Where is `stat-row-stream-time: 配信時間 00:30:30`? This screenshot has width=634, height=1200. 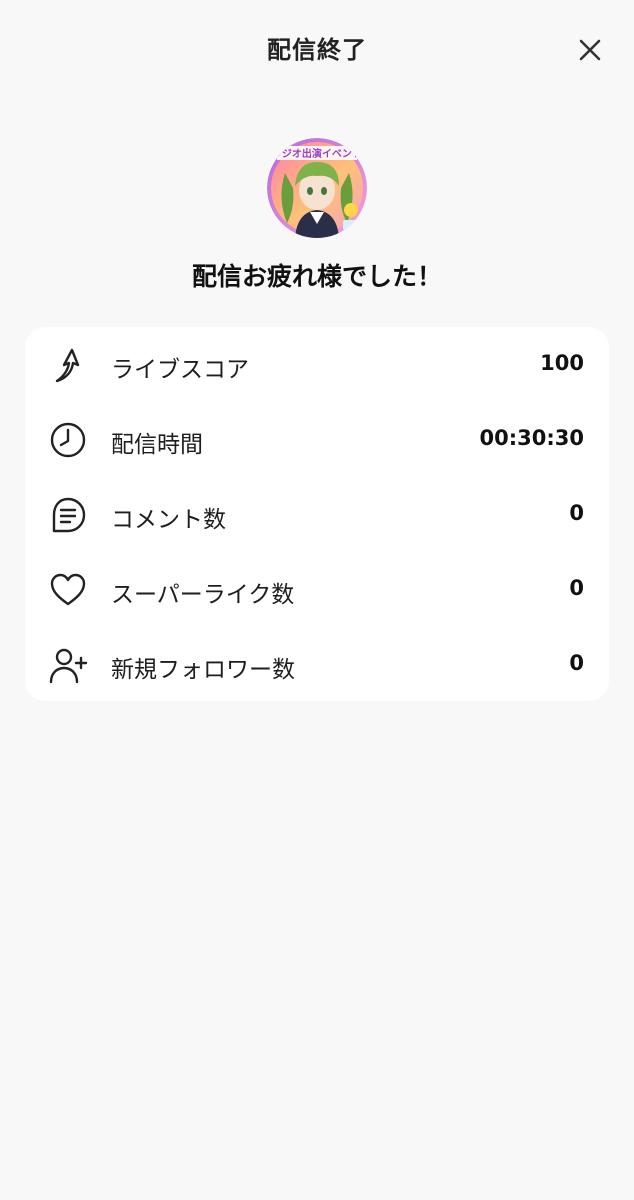 stat-row-stream-time: 配信時間 00:30:30 is located at coordinates (317, 439).